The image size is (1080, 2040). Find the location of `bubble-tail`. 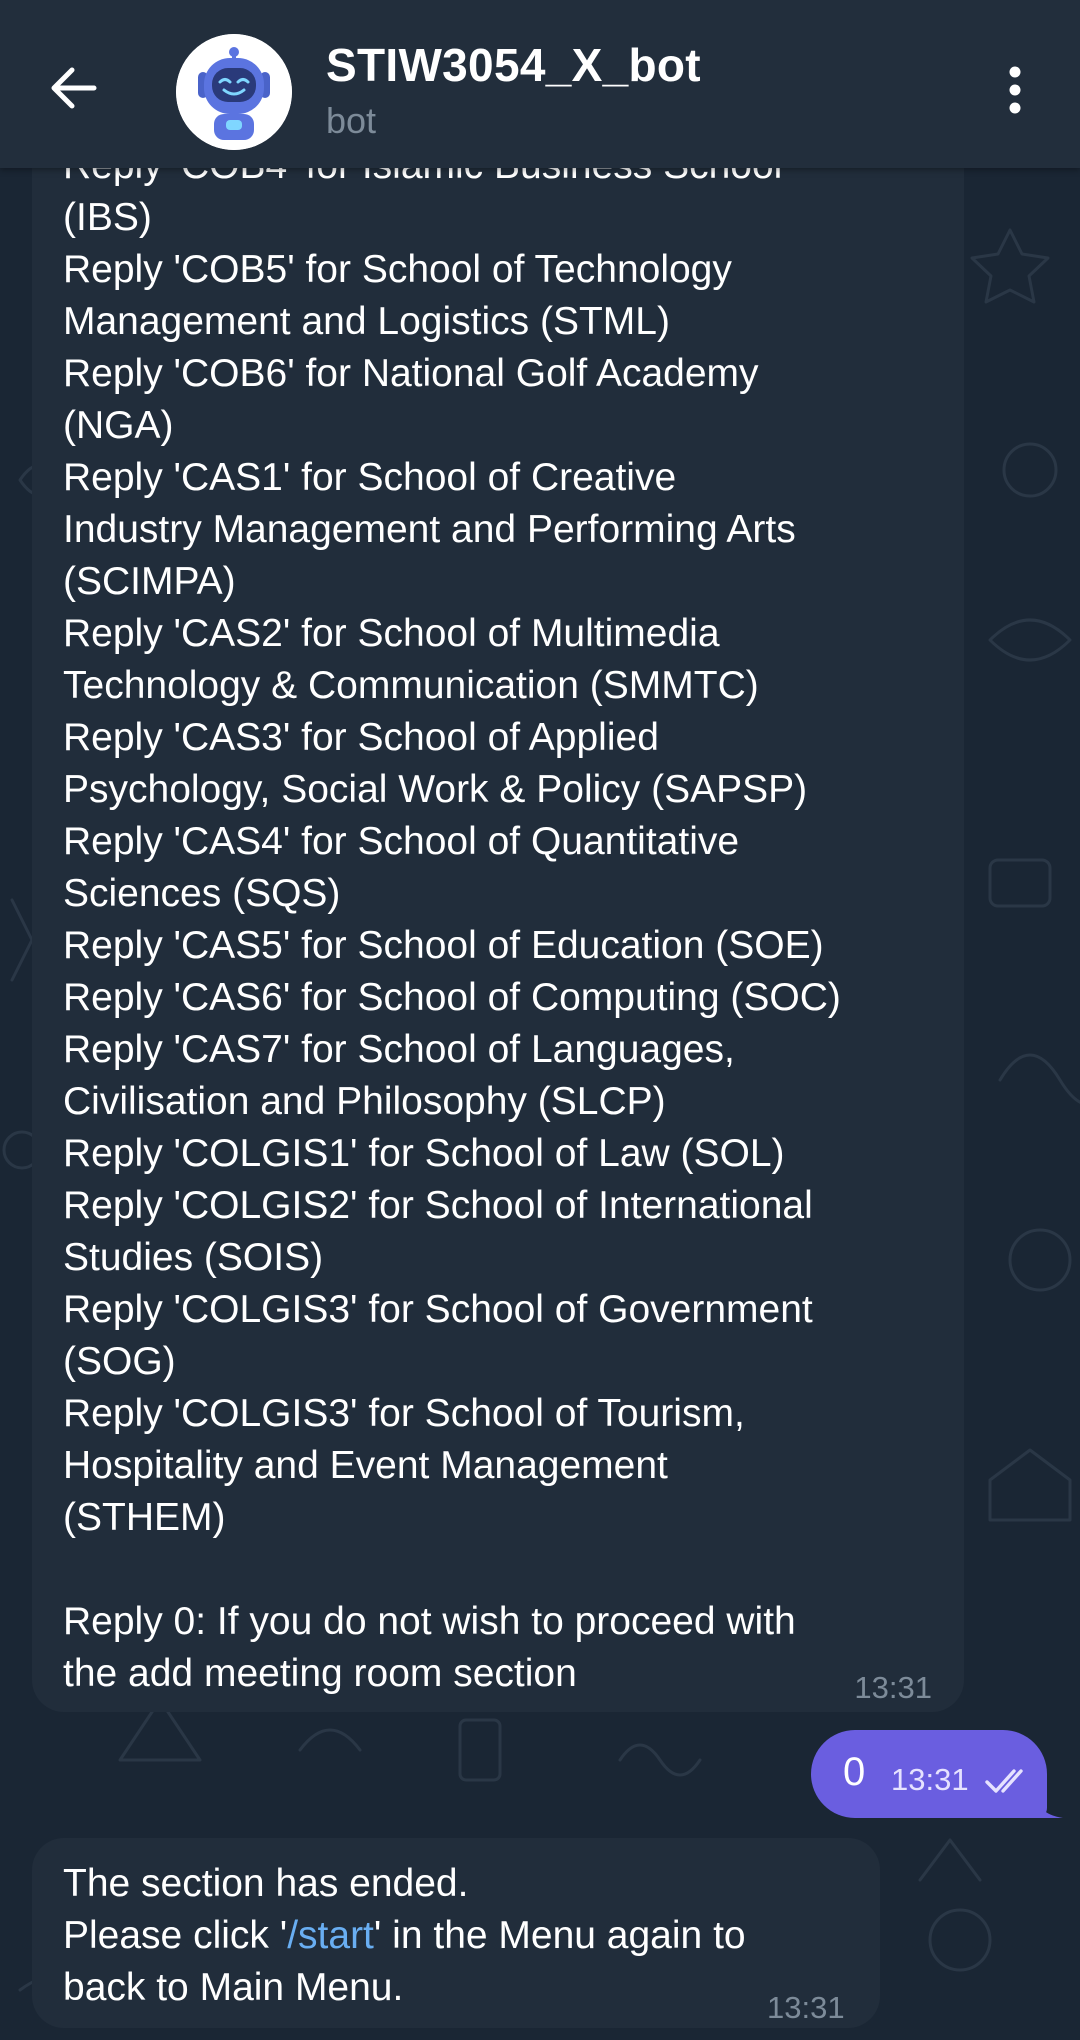

bubble-tail is located at coordinates (1048, 1803).